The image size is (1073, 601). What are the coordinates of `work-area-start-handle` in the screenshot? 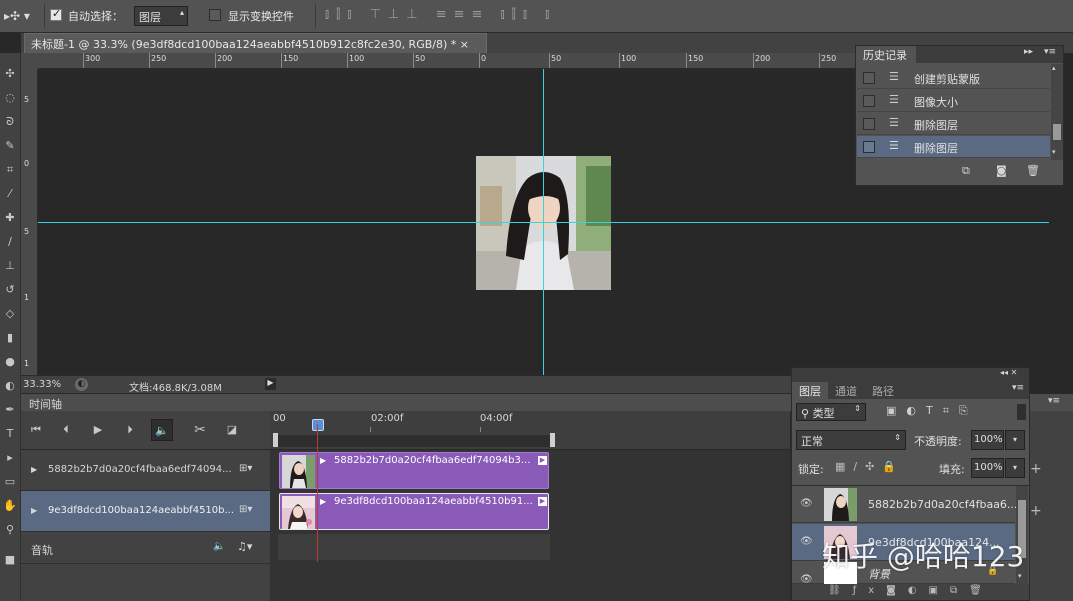 It's located at (275, 440).